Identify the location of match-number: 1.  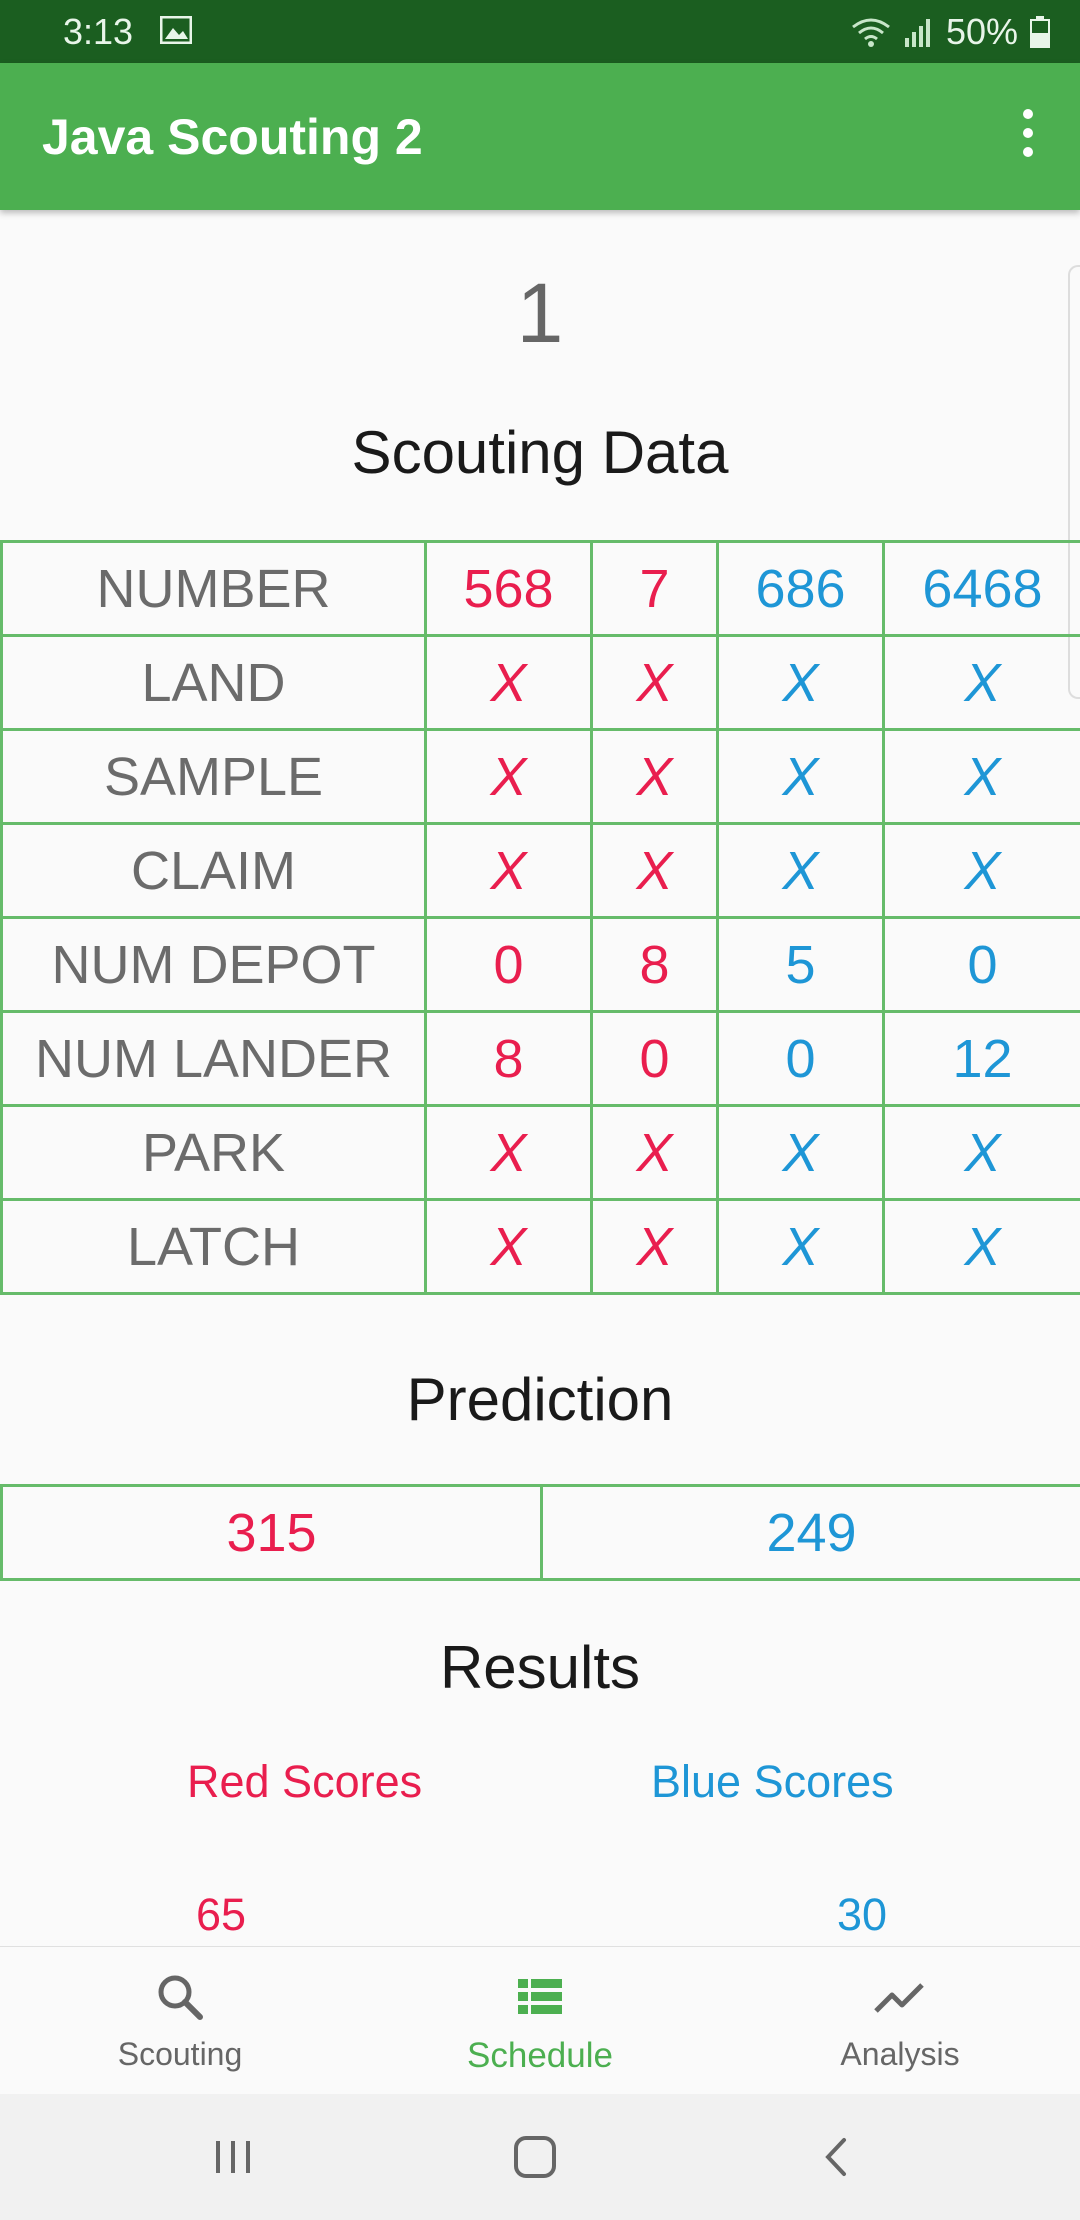
(540, 313).